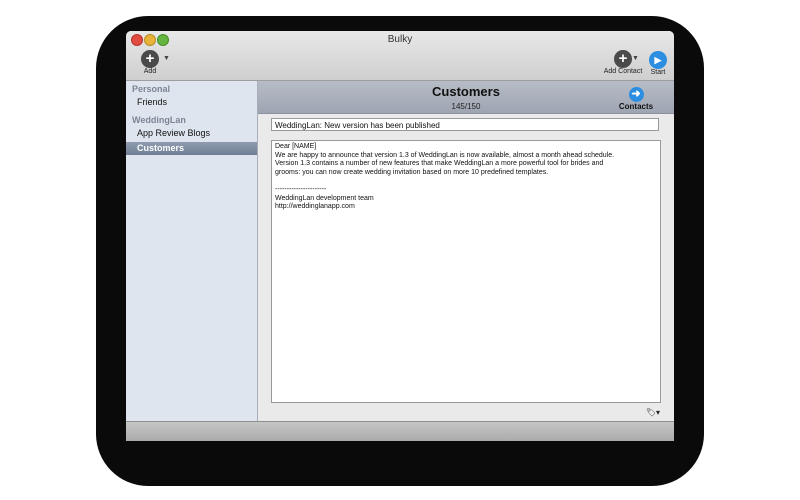 This screenshot has width=800, height=500. What do you see at coordinates (191, 102) in the screenshot?
I see `sidebar-item-friends: Friends` at bounding box center [191, 102].